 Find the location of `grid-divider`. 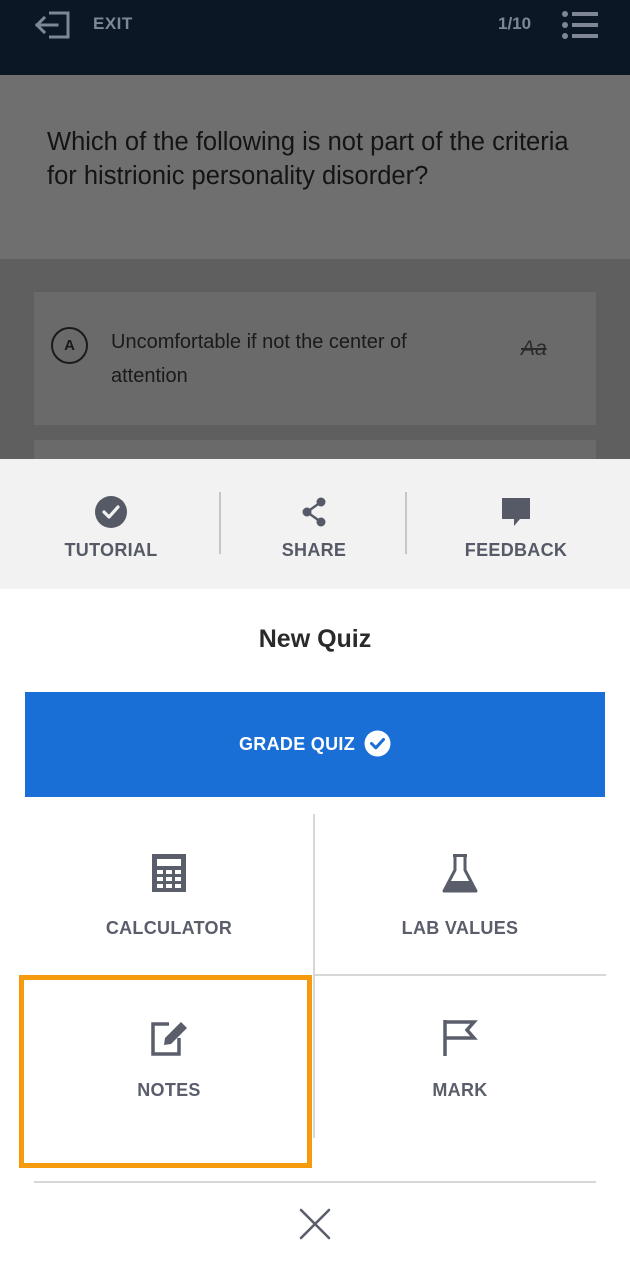

grid-divider is located at coordinates (315, 1182).